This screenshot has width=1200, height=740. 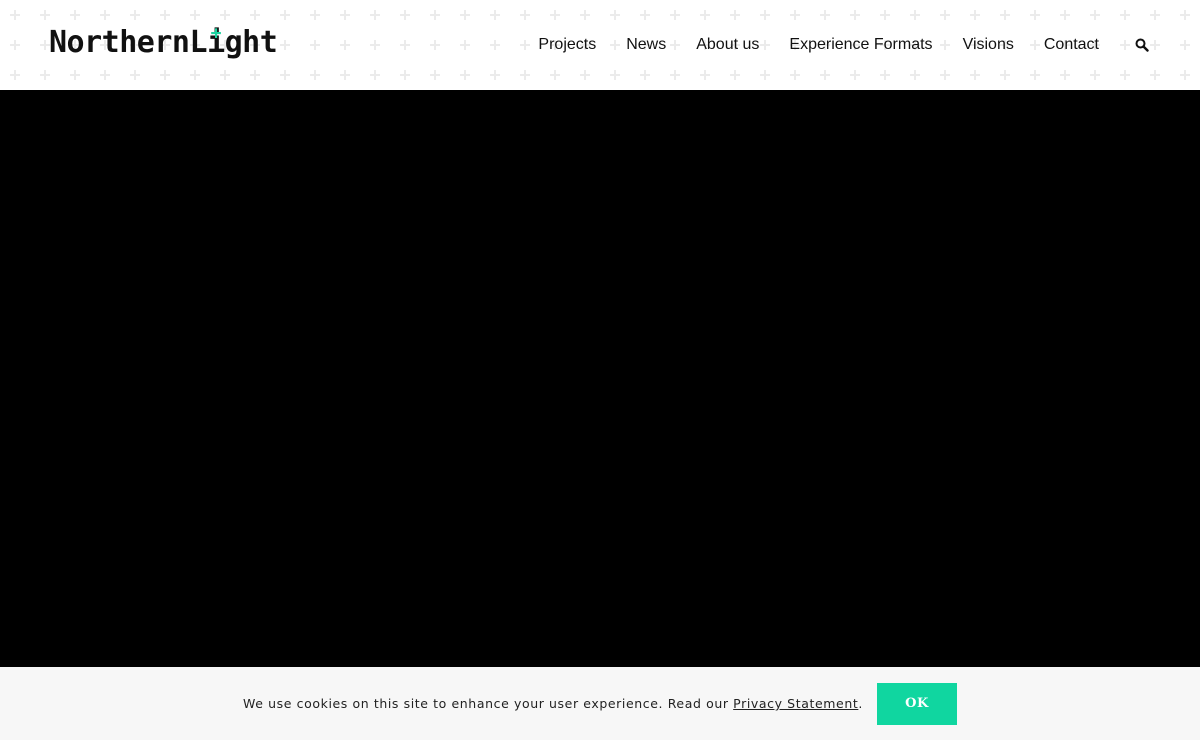 What do you see at coordinates (198, 42) in the screenshot?
I see `logo-text-l: L` at bounding box center [198, 42].